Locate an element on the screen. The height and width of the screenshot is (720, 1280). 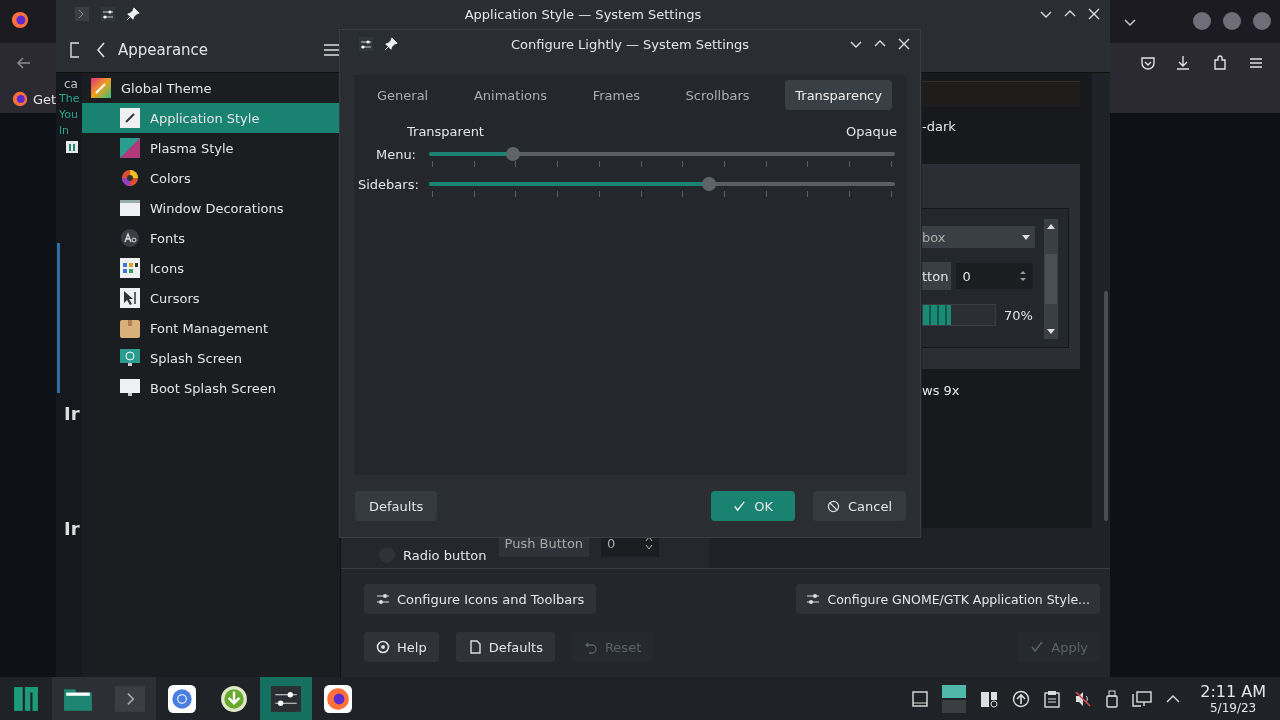
window-title: Application Style — System Settings is located at coordinates (583, 14).